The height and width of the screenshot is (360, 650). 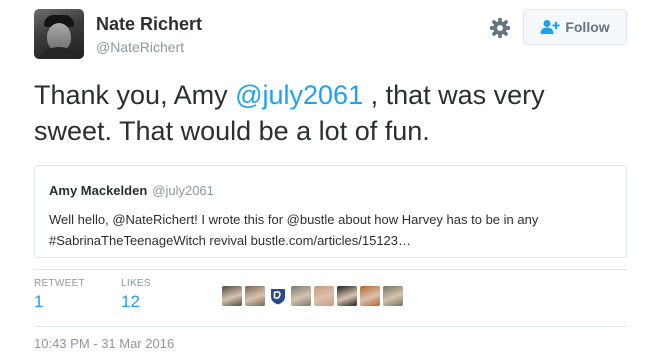 I want to click on liker-avatar-dodgers-logo, so click(x=278, y=296).